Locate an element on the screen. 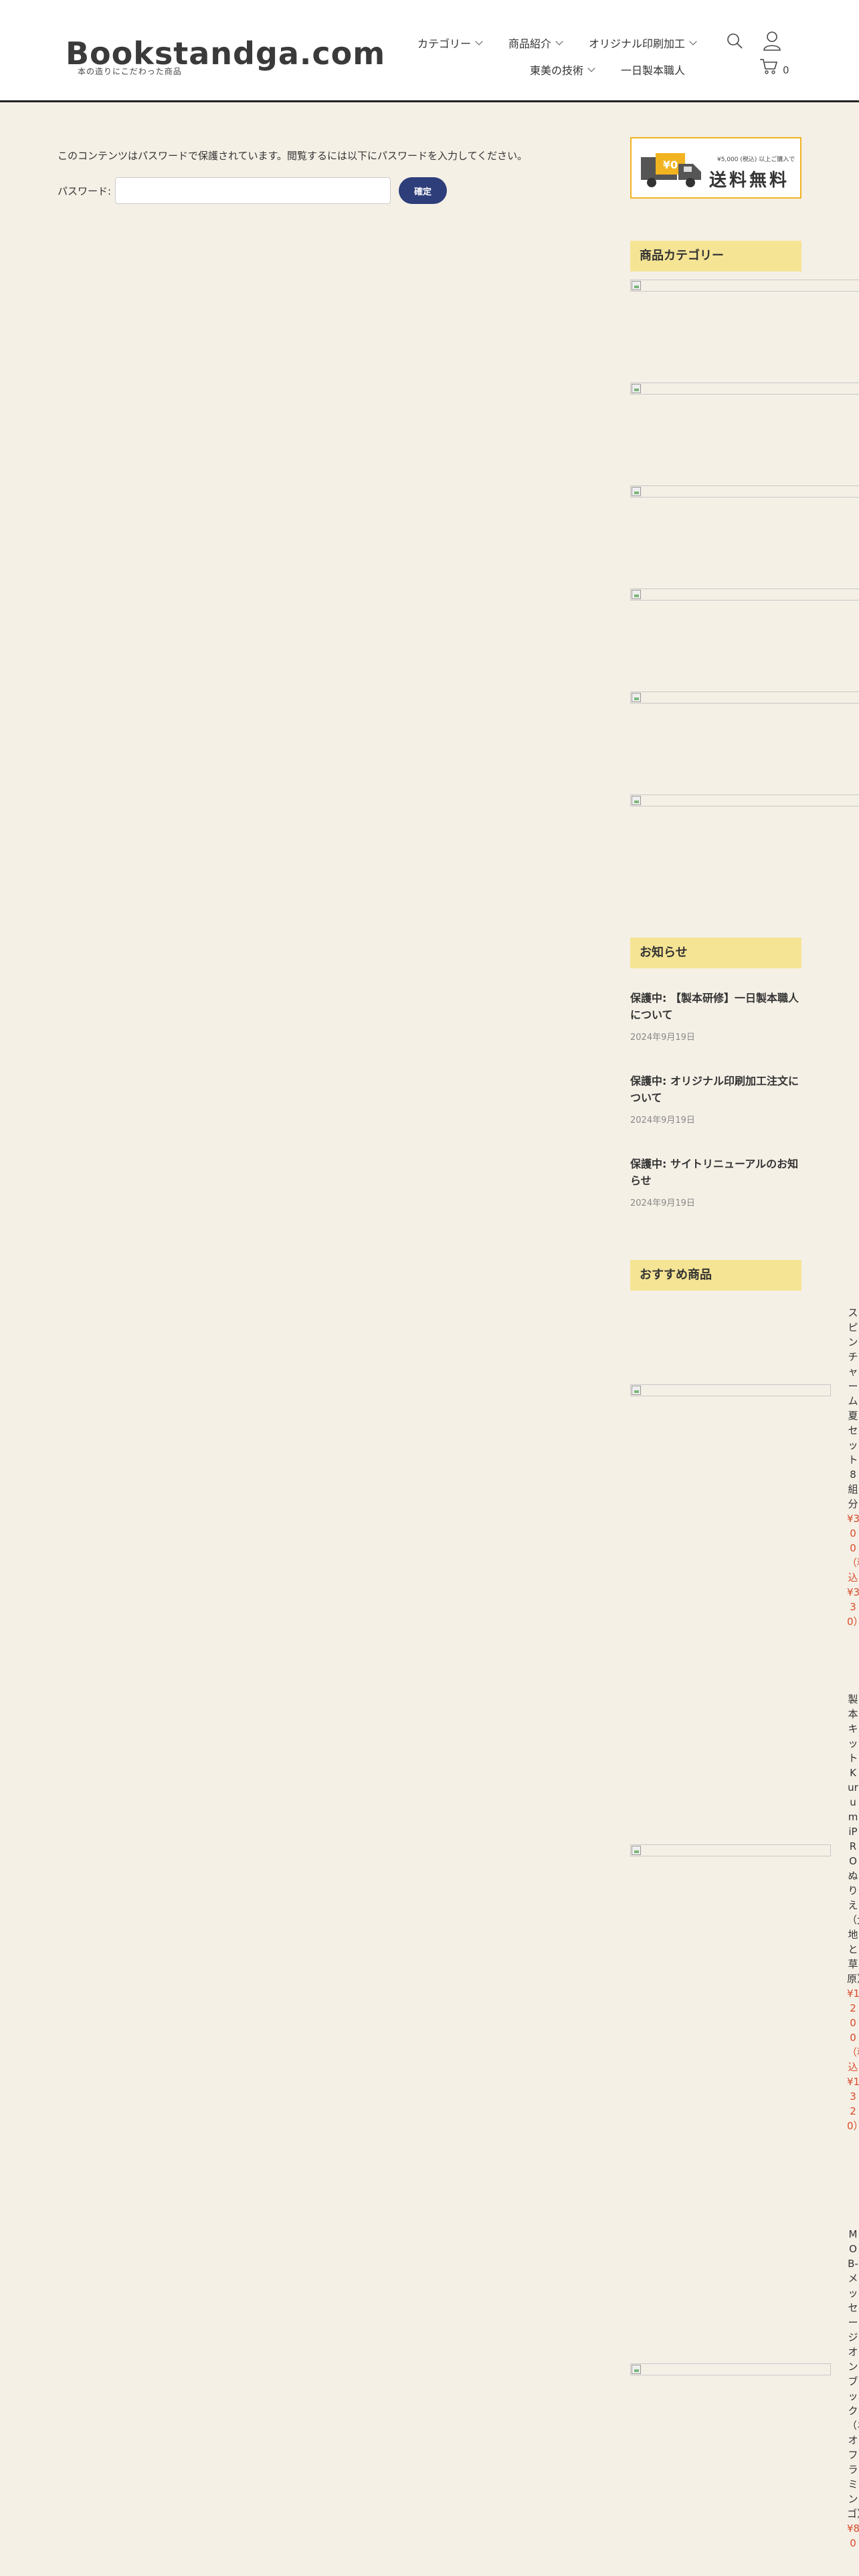 This screenshot has height=2576, width=859. news-item-title: 保護中: 【製本研修】一日製本職人について is located at coordinates (717, 1007).